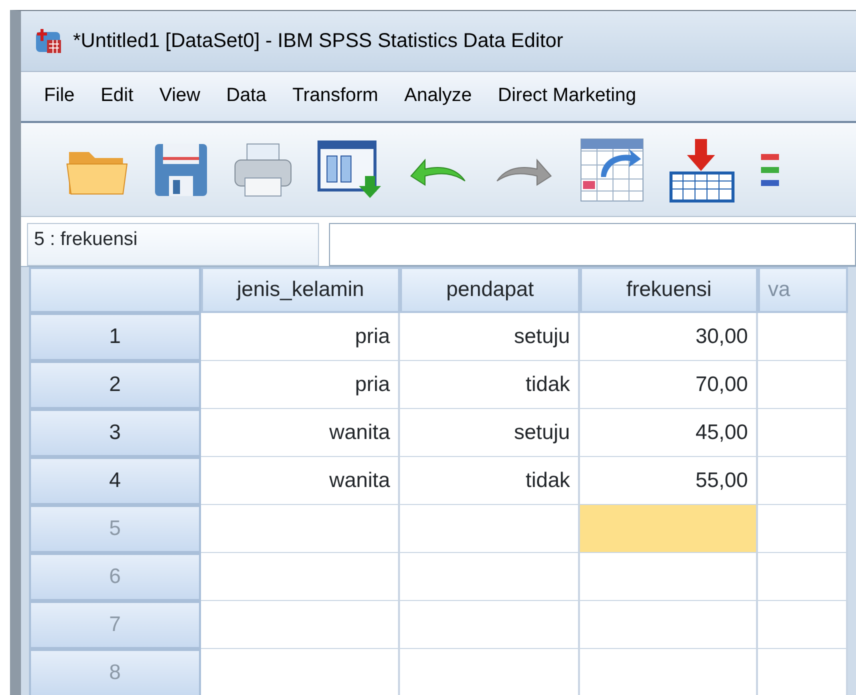 This screenshot has height=695, width=856. What do you see at coordinates (115, 337) in the screenshot?
I see `row-number: 1` at bounding box center [115, 337].